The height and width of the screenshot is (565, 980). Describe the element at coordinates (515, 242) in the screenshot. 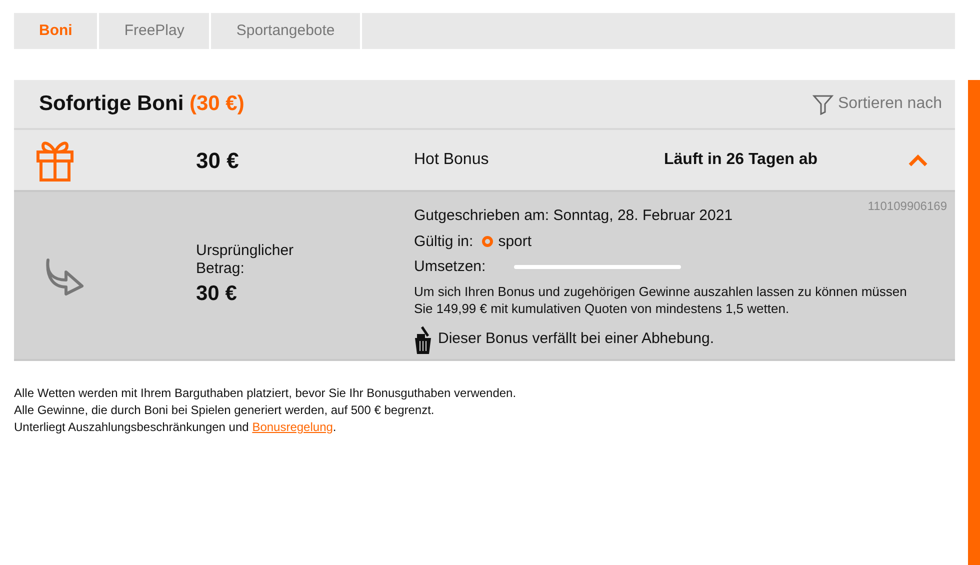

I see `valid-value: sport` at that location.